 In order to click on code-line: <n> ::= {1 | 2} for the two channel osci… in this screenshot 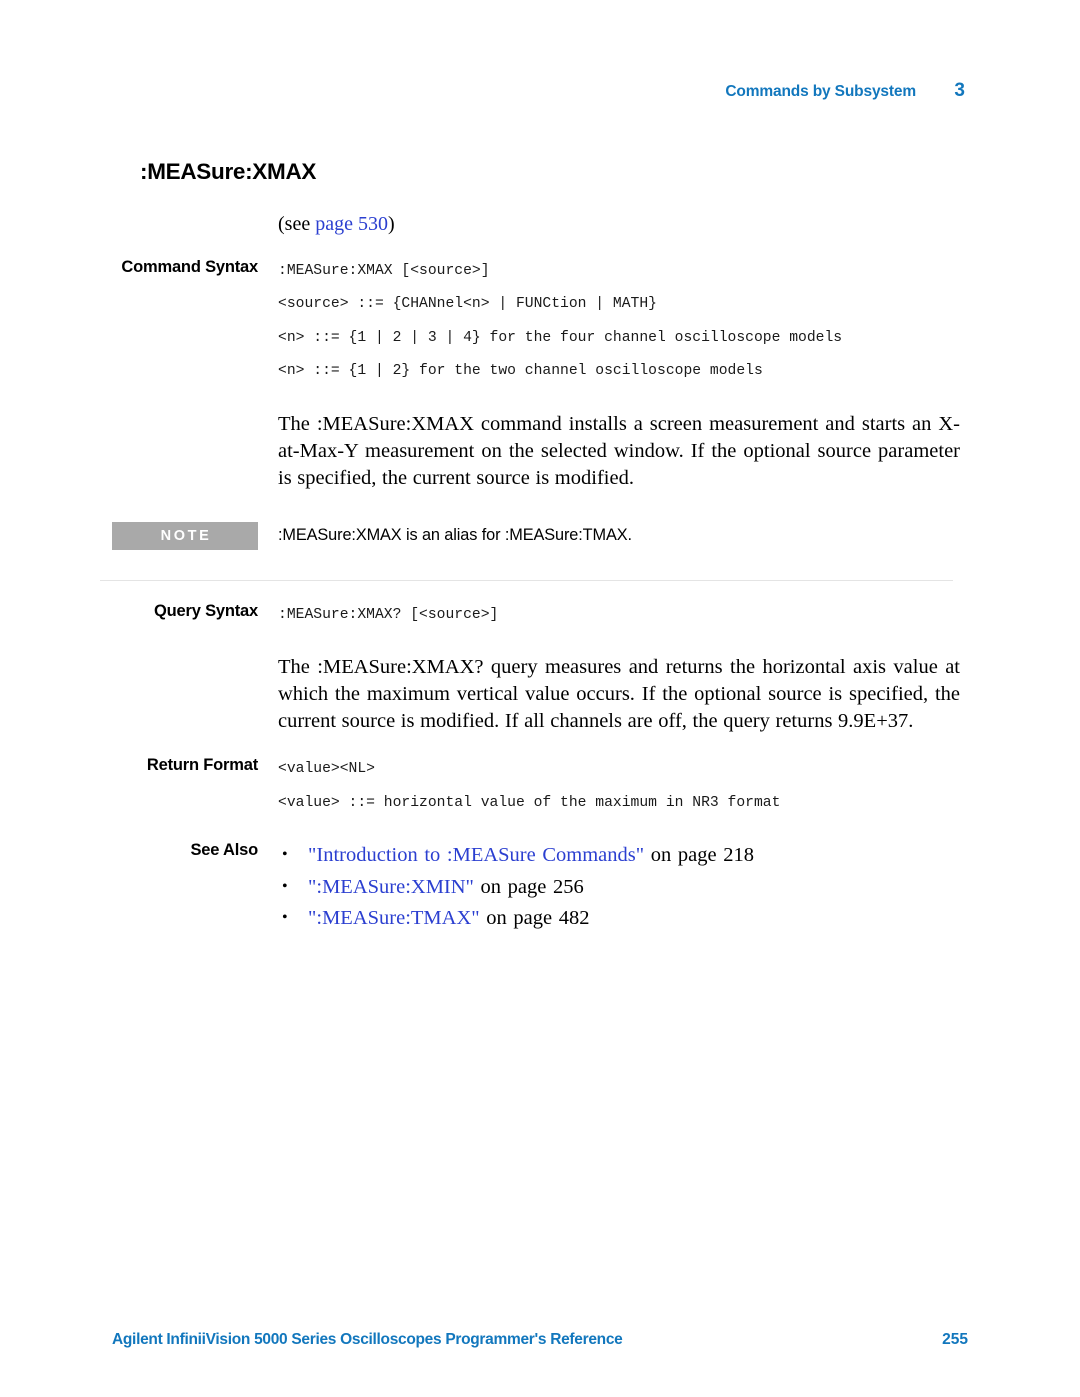, I will do `click(520, 371)`.